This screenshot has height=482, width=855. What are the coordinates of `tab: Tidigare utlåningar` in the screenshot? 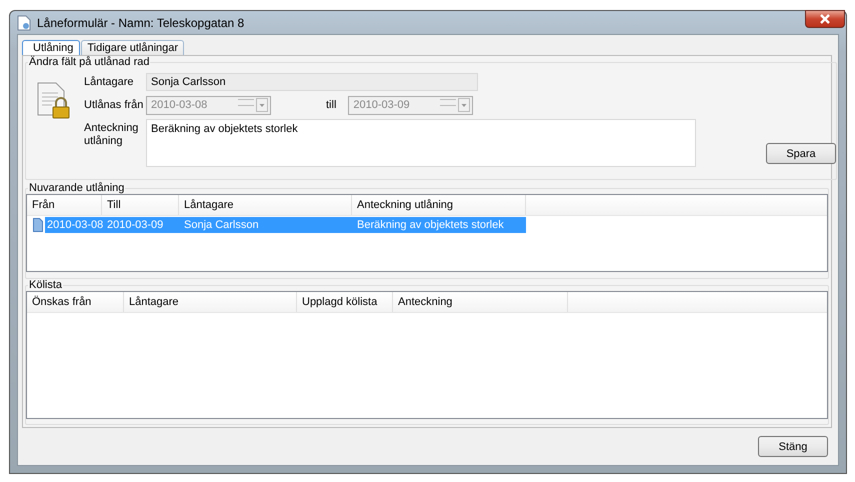 It's located at (132, 47).